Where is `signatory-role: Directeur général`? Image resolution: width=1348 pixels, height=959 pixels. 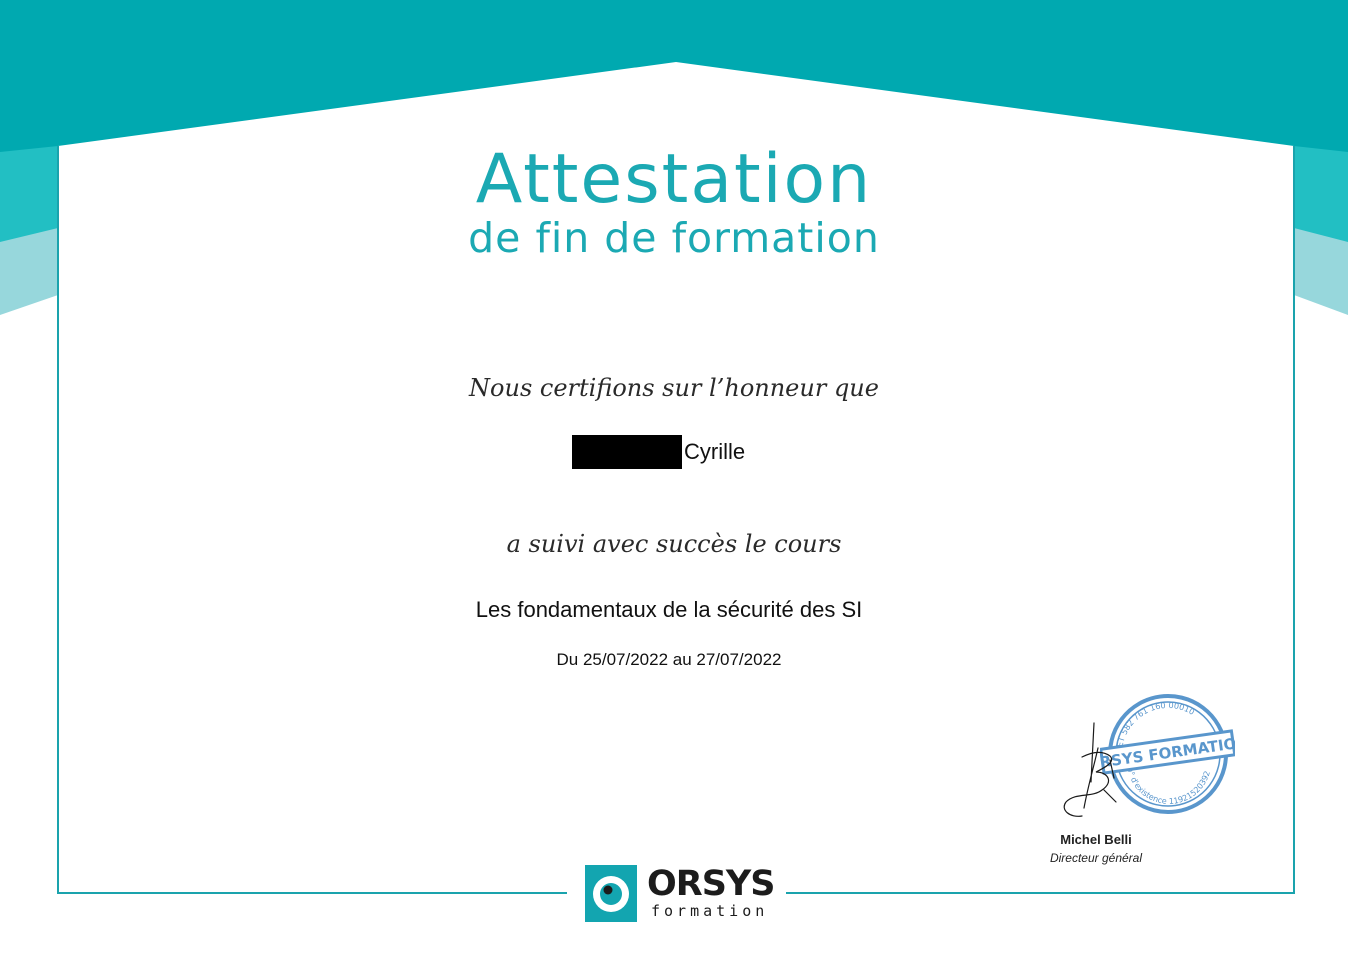
signatory-role: Directeur général is located at coordinates (1096, 858).